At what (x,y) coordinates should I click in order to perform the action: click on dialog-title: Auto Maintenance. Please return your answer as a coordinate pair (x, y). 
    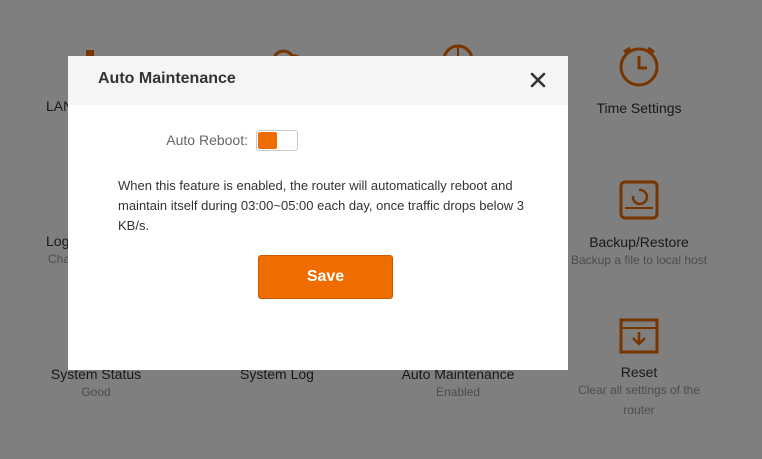
    Looking at the image, I should click on (167, 78).